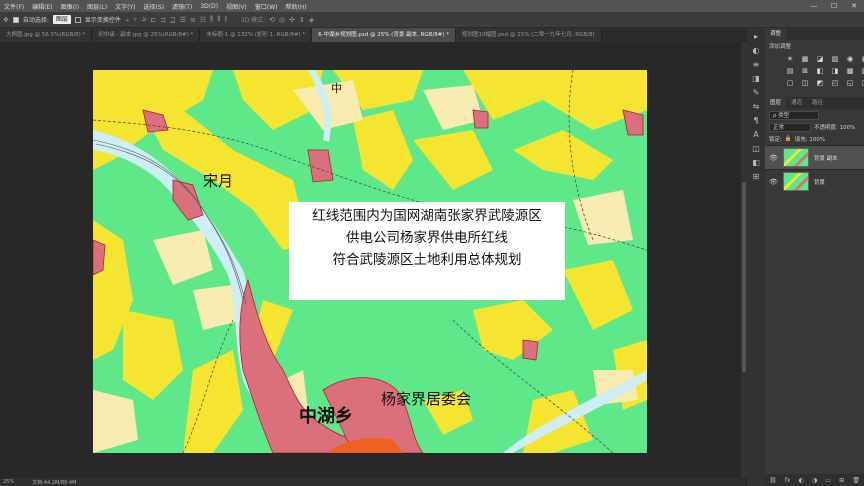 The width and height of the screenshot is (864, 486). Describe the element at coordinates (801, 480) in the screenshot. I see `mask-icon: ◐` at that location.